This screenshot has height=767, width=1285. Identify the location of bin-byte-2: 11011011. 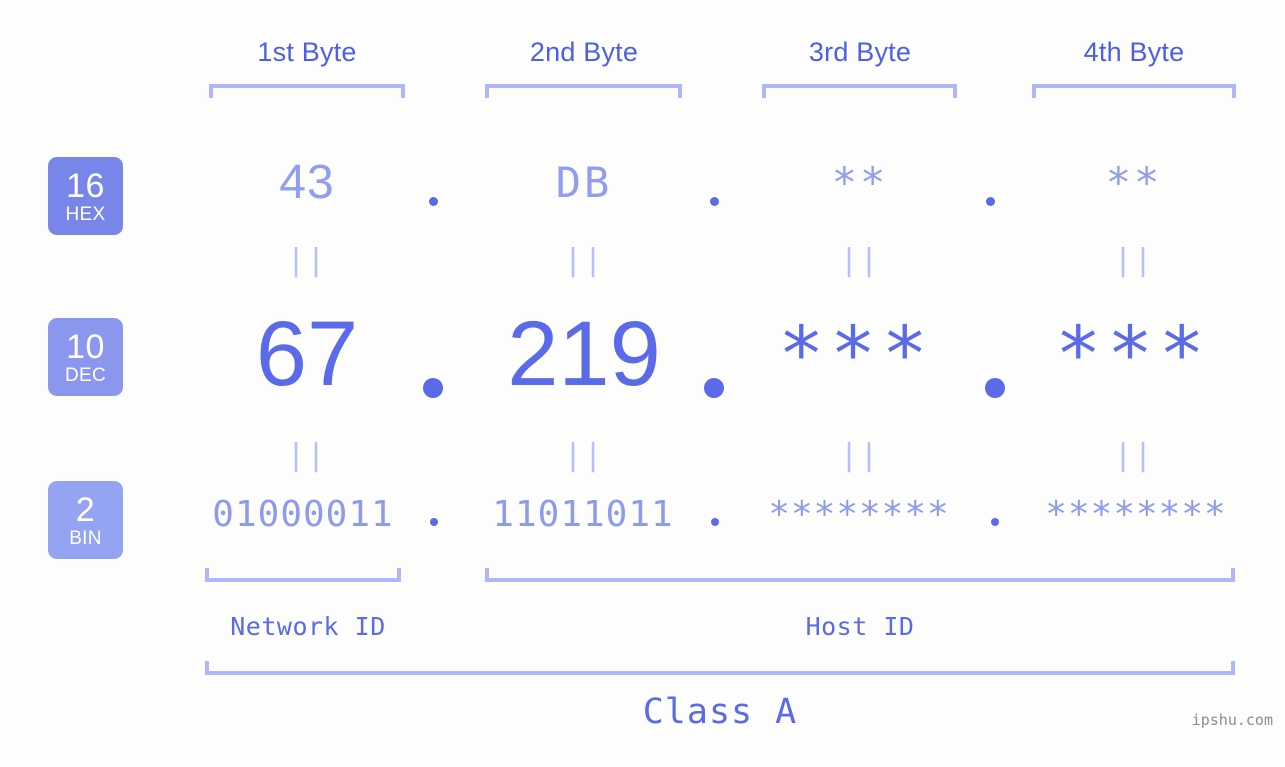
(583, 514).